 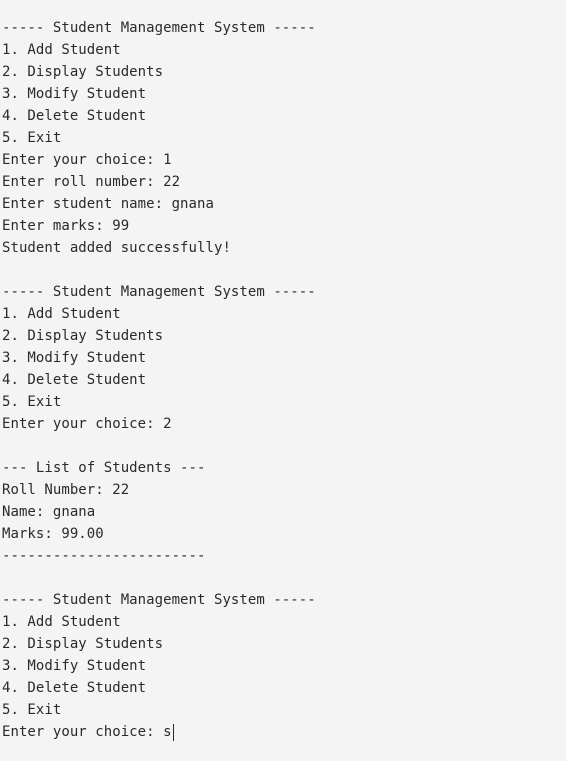 I want to click on roll-number-line: Enter roll number: 22, so click(x=91, y=182).